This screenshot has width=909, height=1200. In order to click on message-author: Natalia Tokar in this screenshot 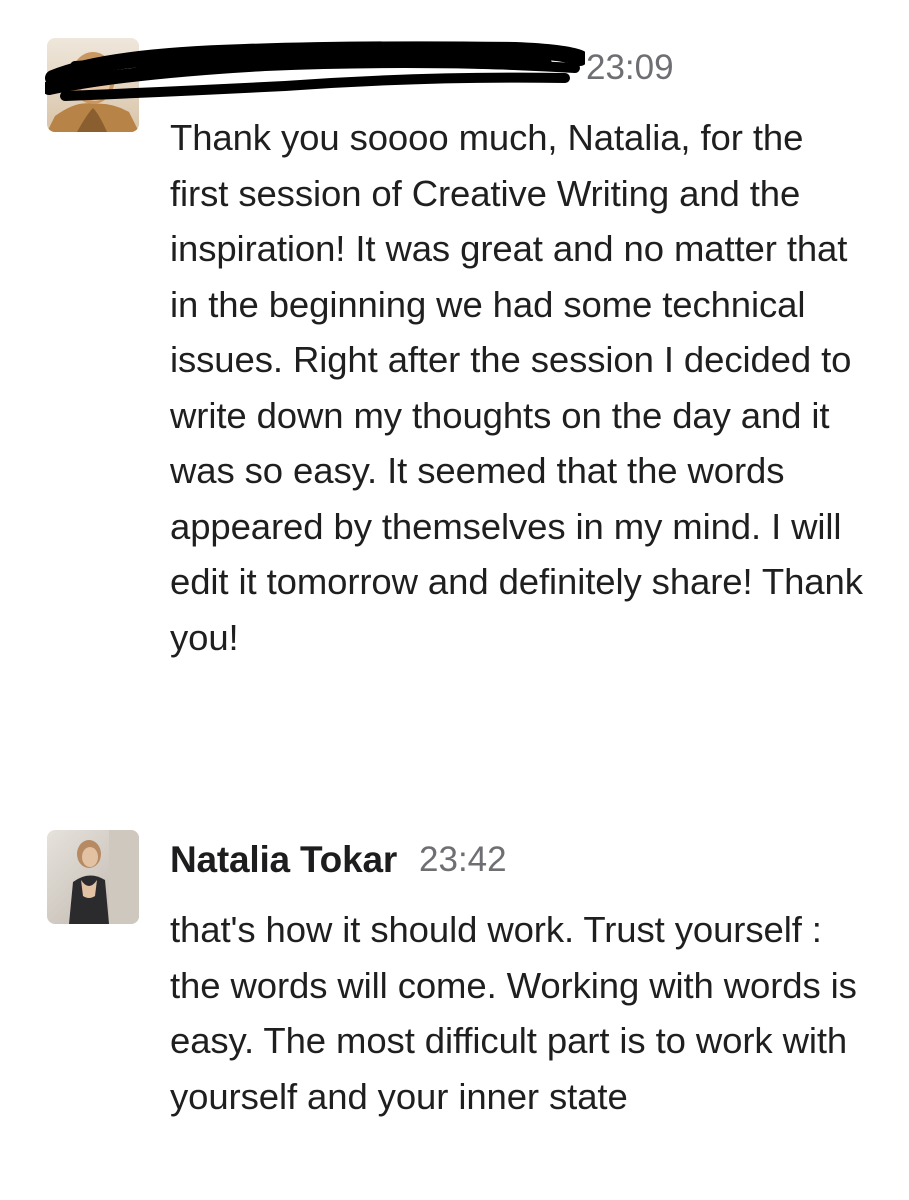, I will do `click(283, 860)`.